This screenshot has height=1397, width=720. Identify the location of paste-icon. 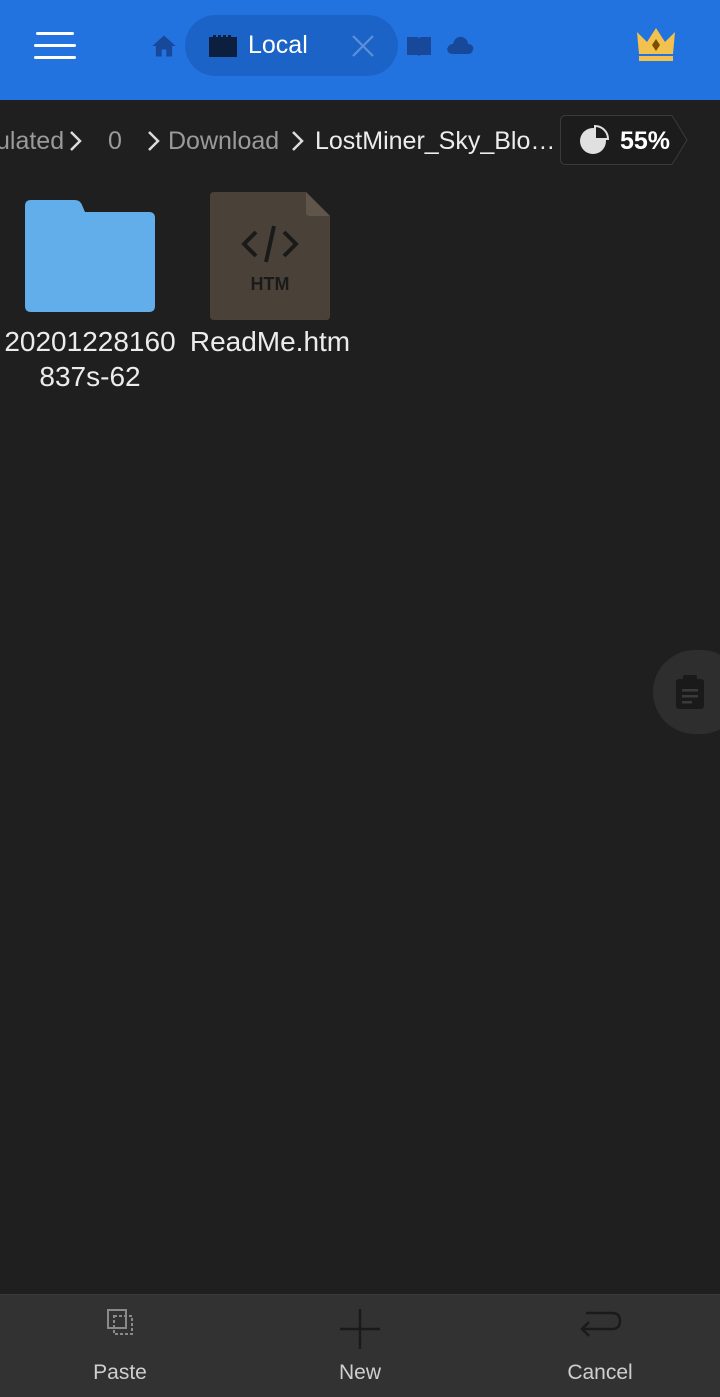
(120, 1322).